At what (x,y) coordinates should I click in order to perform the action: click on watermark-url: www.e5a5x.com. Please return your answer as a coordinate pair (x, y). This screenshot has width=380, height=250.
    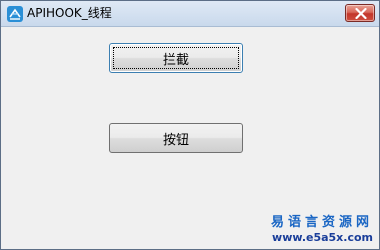
    Looking at the image, I should click on (322, 237).